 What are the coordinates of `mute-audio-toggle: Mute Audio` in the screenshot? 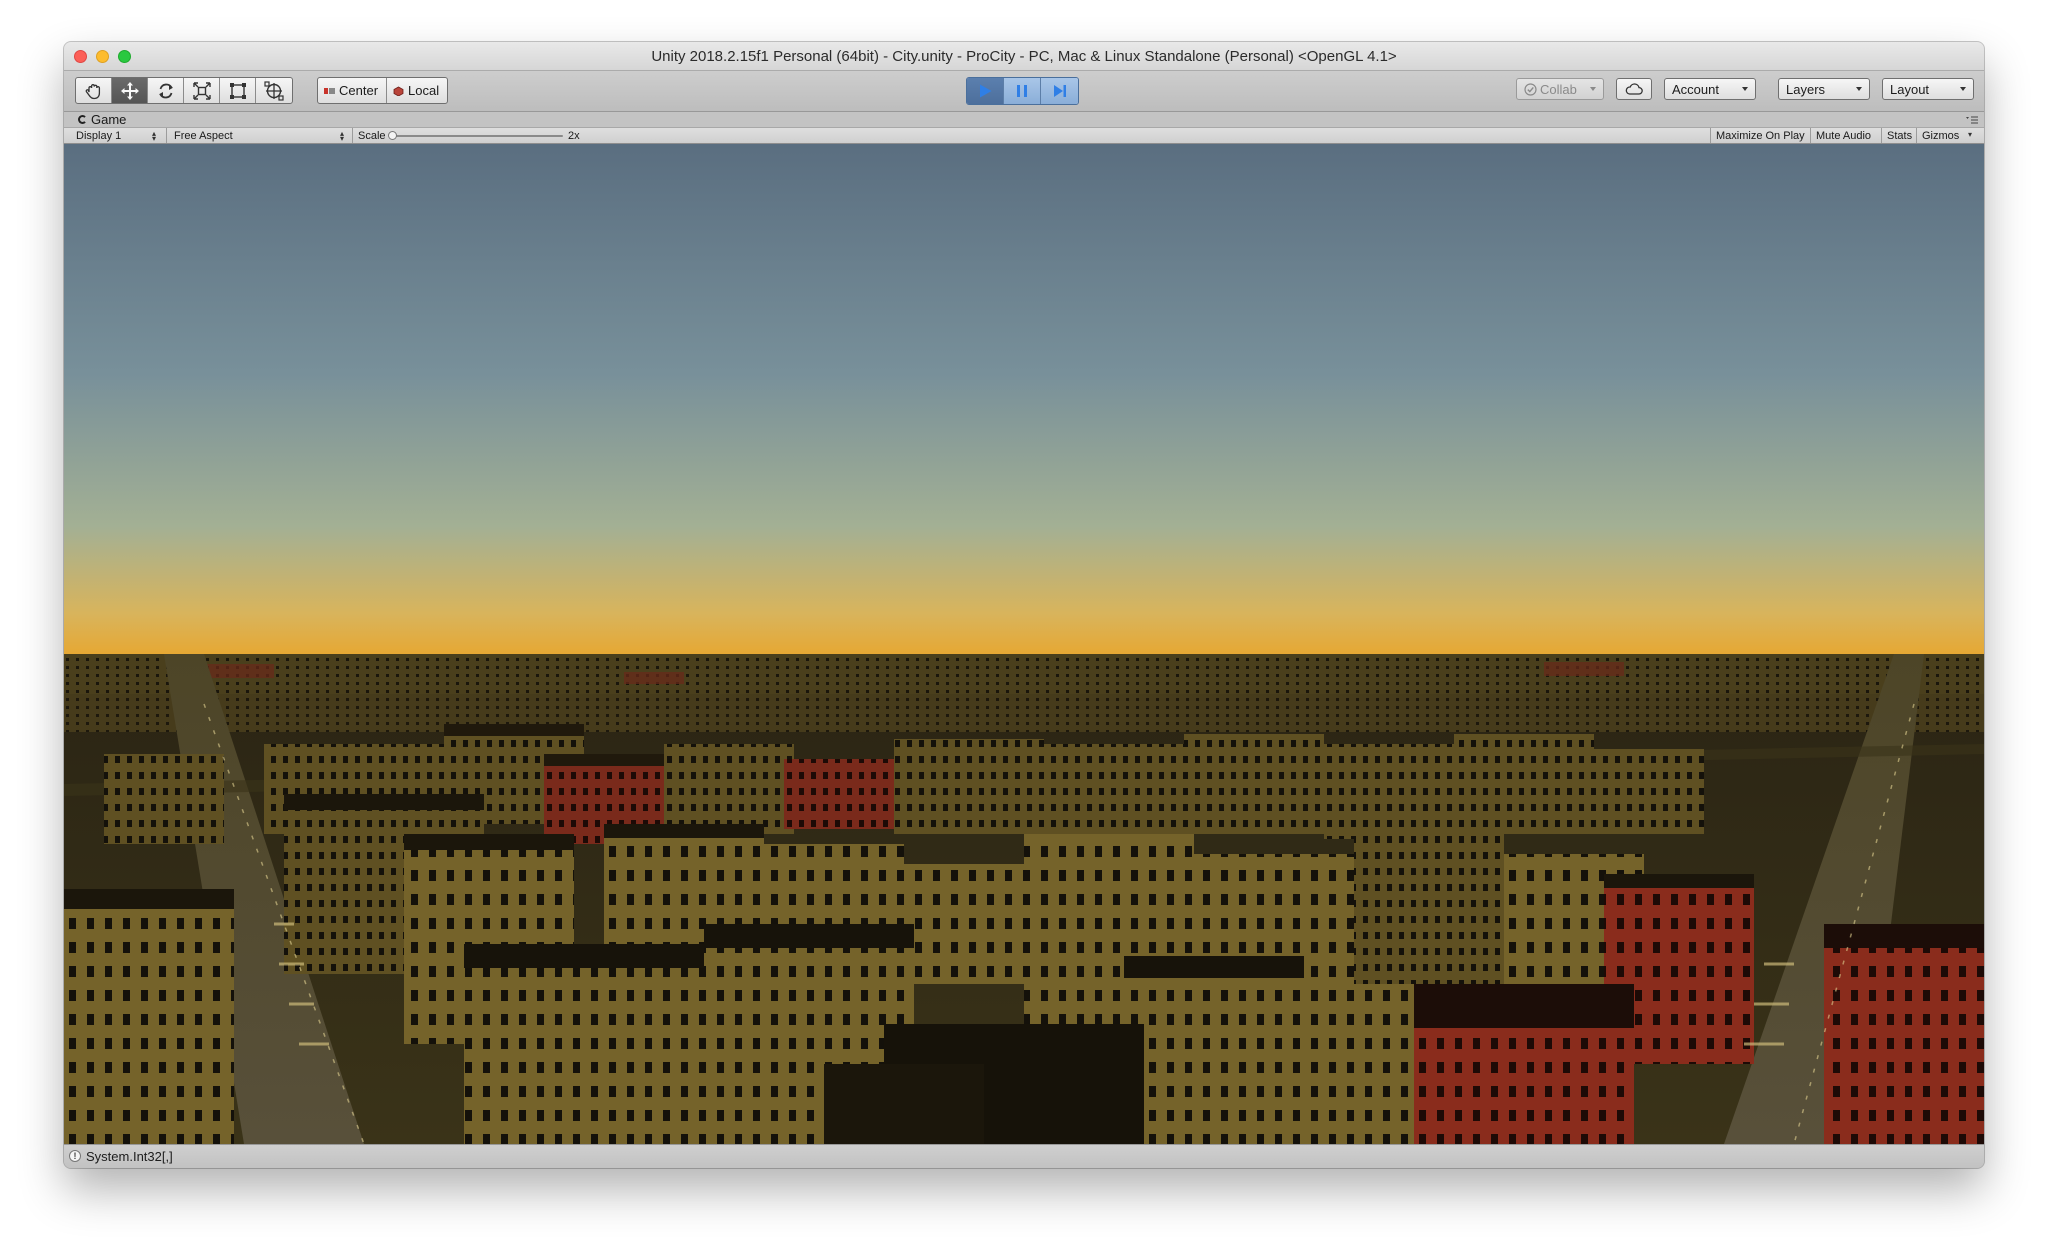 It's located at (1843, 135).